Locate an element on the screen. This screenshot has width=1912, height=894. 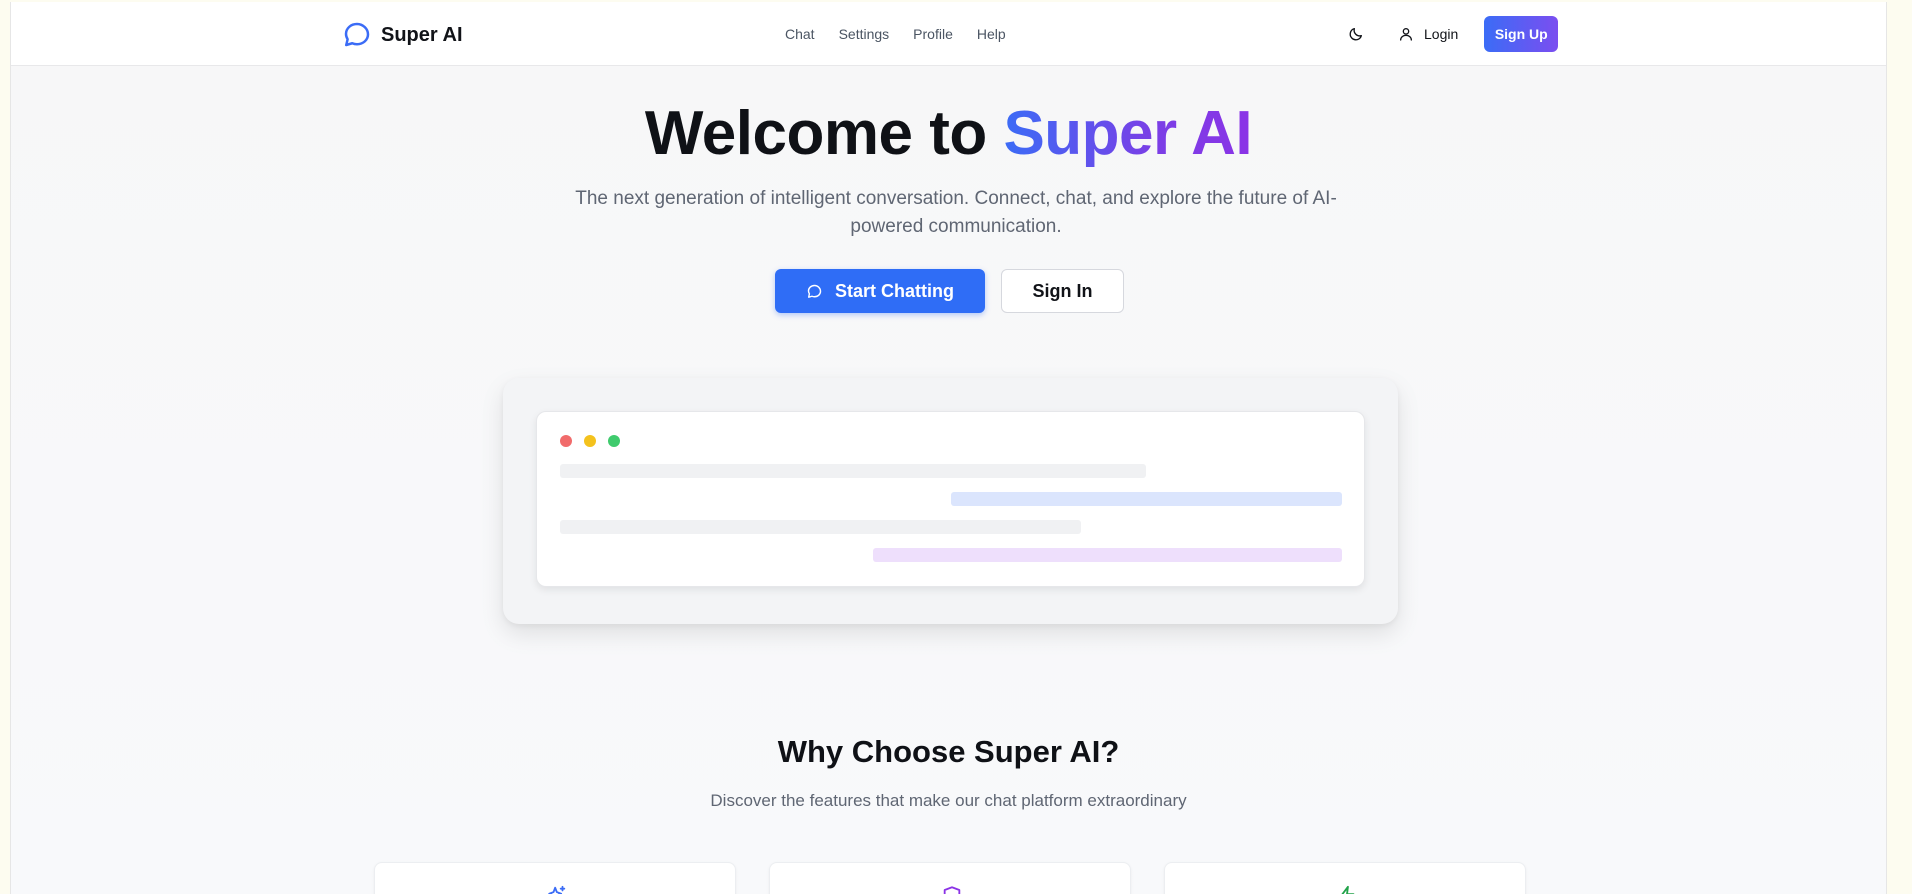
login-button: Login is located at coordinates (1428, 34).